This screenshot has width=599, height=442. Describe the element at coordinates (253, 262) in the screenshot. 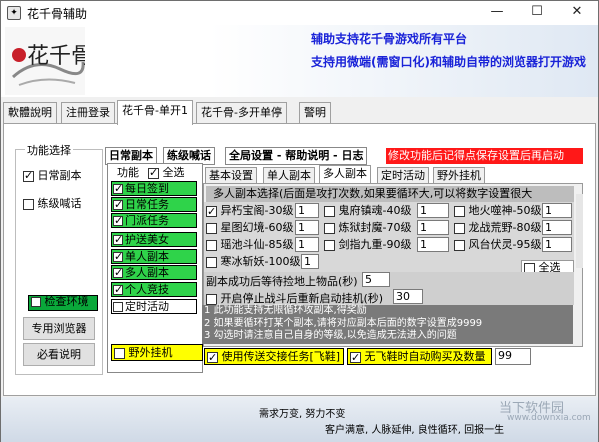

I see `dungeon-option: 寒冰斩妖-100级` at that location.